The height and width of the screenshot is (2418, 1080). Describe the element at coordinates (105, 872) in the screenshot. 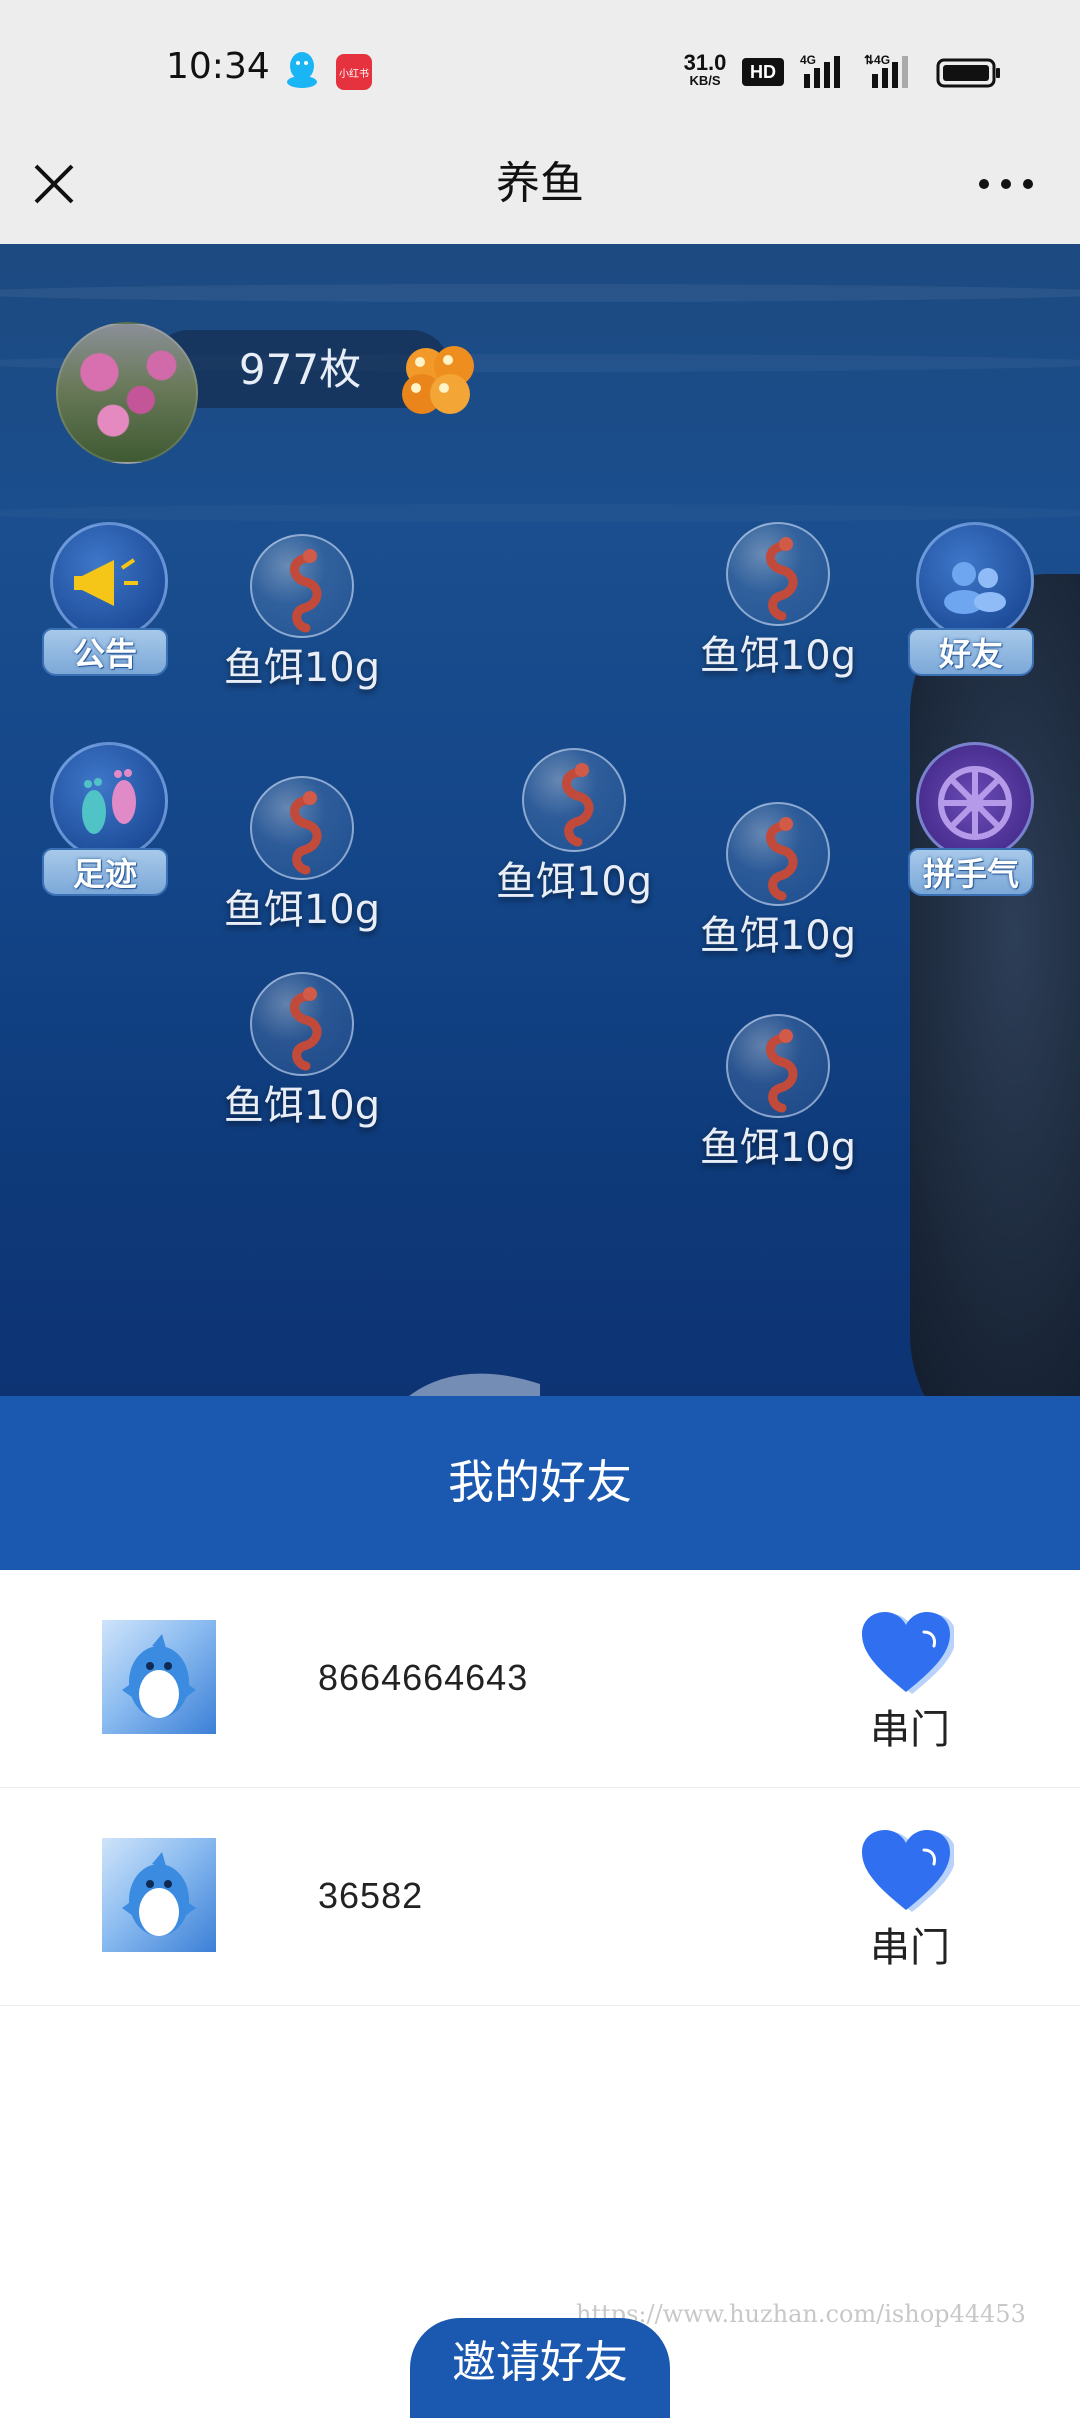

I see `footprint-label: 足迹` at that location.